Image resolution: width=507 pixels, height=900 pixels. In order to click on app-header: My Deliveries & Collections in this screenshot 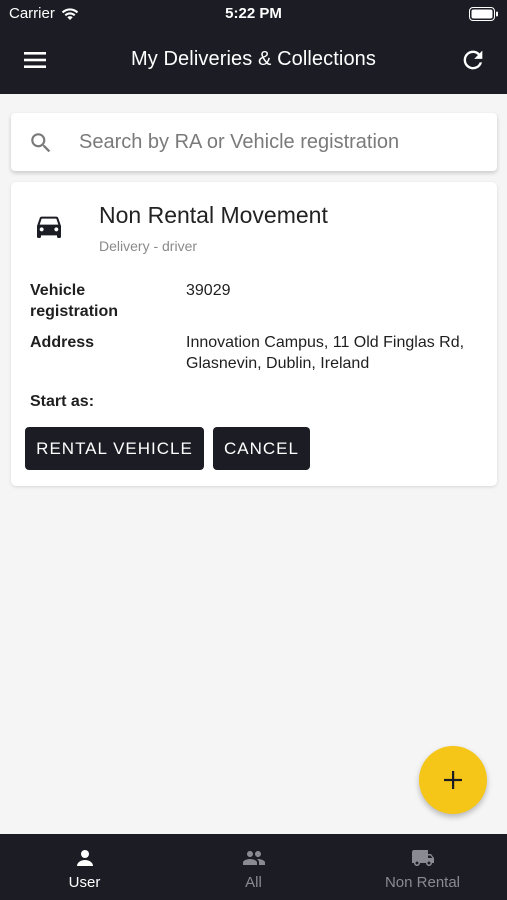, I will do `click(253, 61)`.